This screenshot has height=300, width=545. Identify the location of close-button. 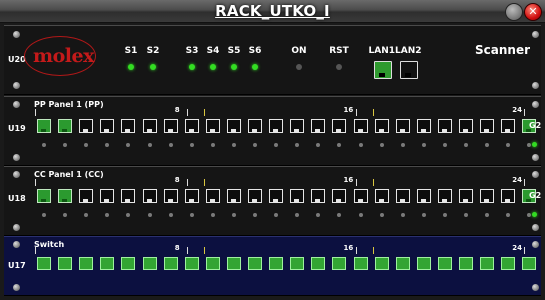
(533, 12).